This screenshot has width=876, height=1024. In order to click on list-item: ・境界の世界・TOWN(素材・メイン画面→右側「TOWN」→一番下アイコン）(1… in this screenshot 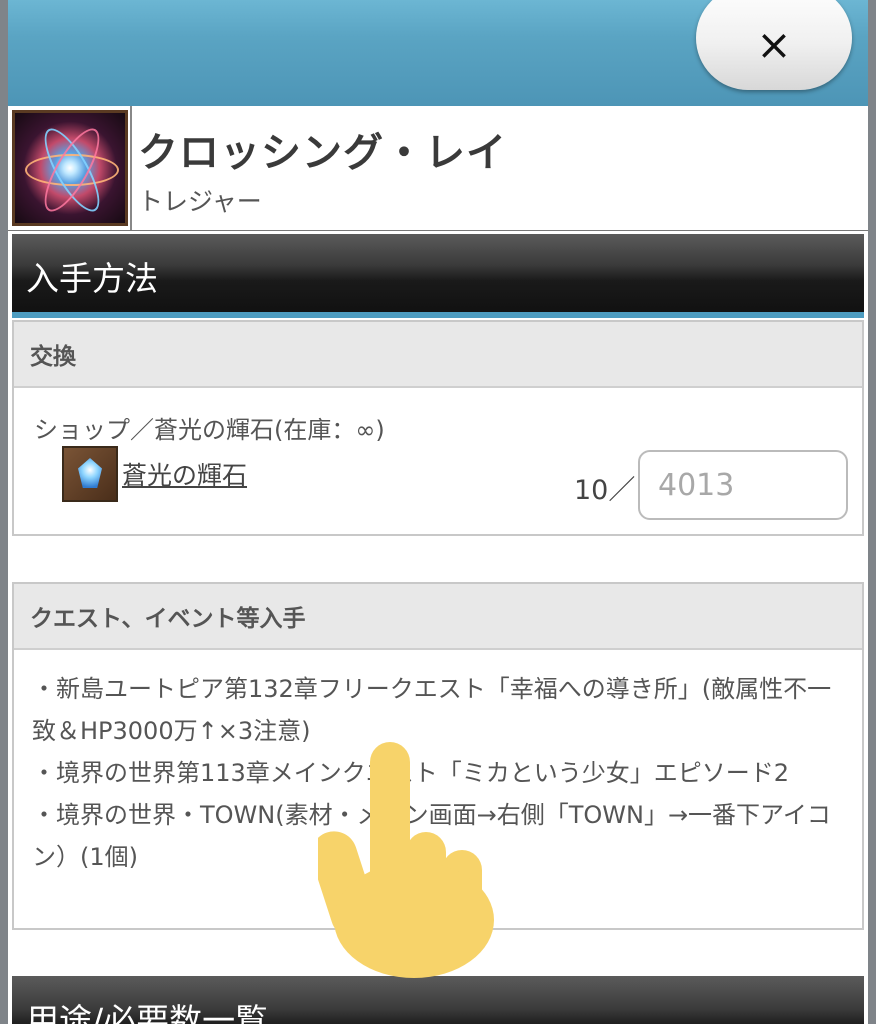, I will do `click(431, 836)`.